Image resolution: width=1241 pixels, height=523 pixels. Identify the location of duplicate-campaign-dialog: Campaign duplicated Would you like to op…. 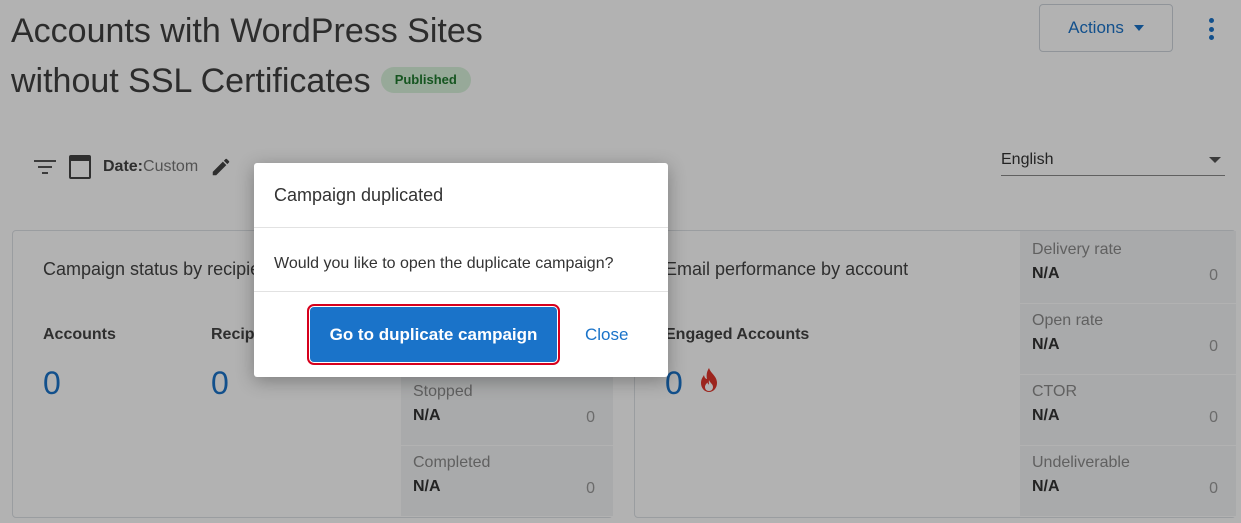
(461, 270).